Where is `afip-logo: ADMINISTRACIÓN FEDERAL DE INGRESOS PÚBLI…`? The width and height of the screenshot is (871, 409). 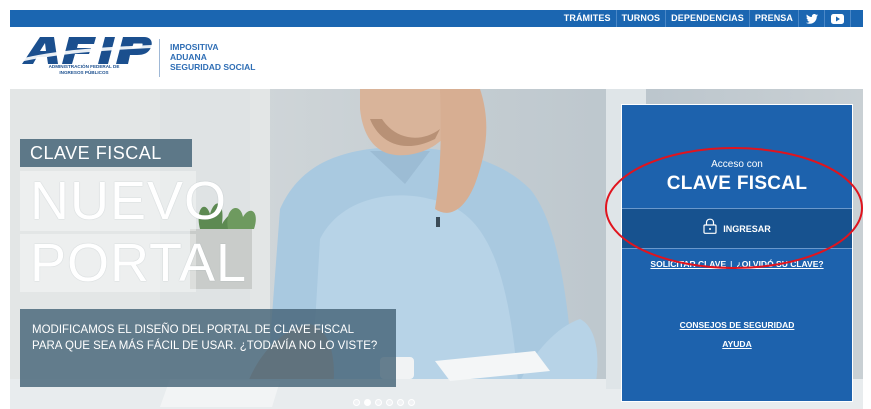
afip-logo: ADMINISTRACIÓN FEDERAL DE INGRESOS PÚBLI… is located at coordinates (86, 61).